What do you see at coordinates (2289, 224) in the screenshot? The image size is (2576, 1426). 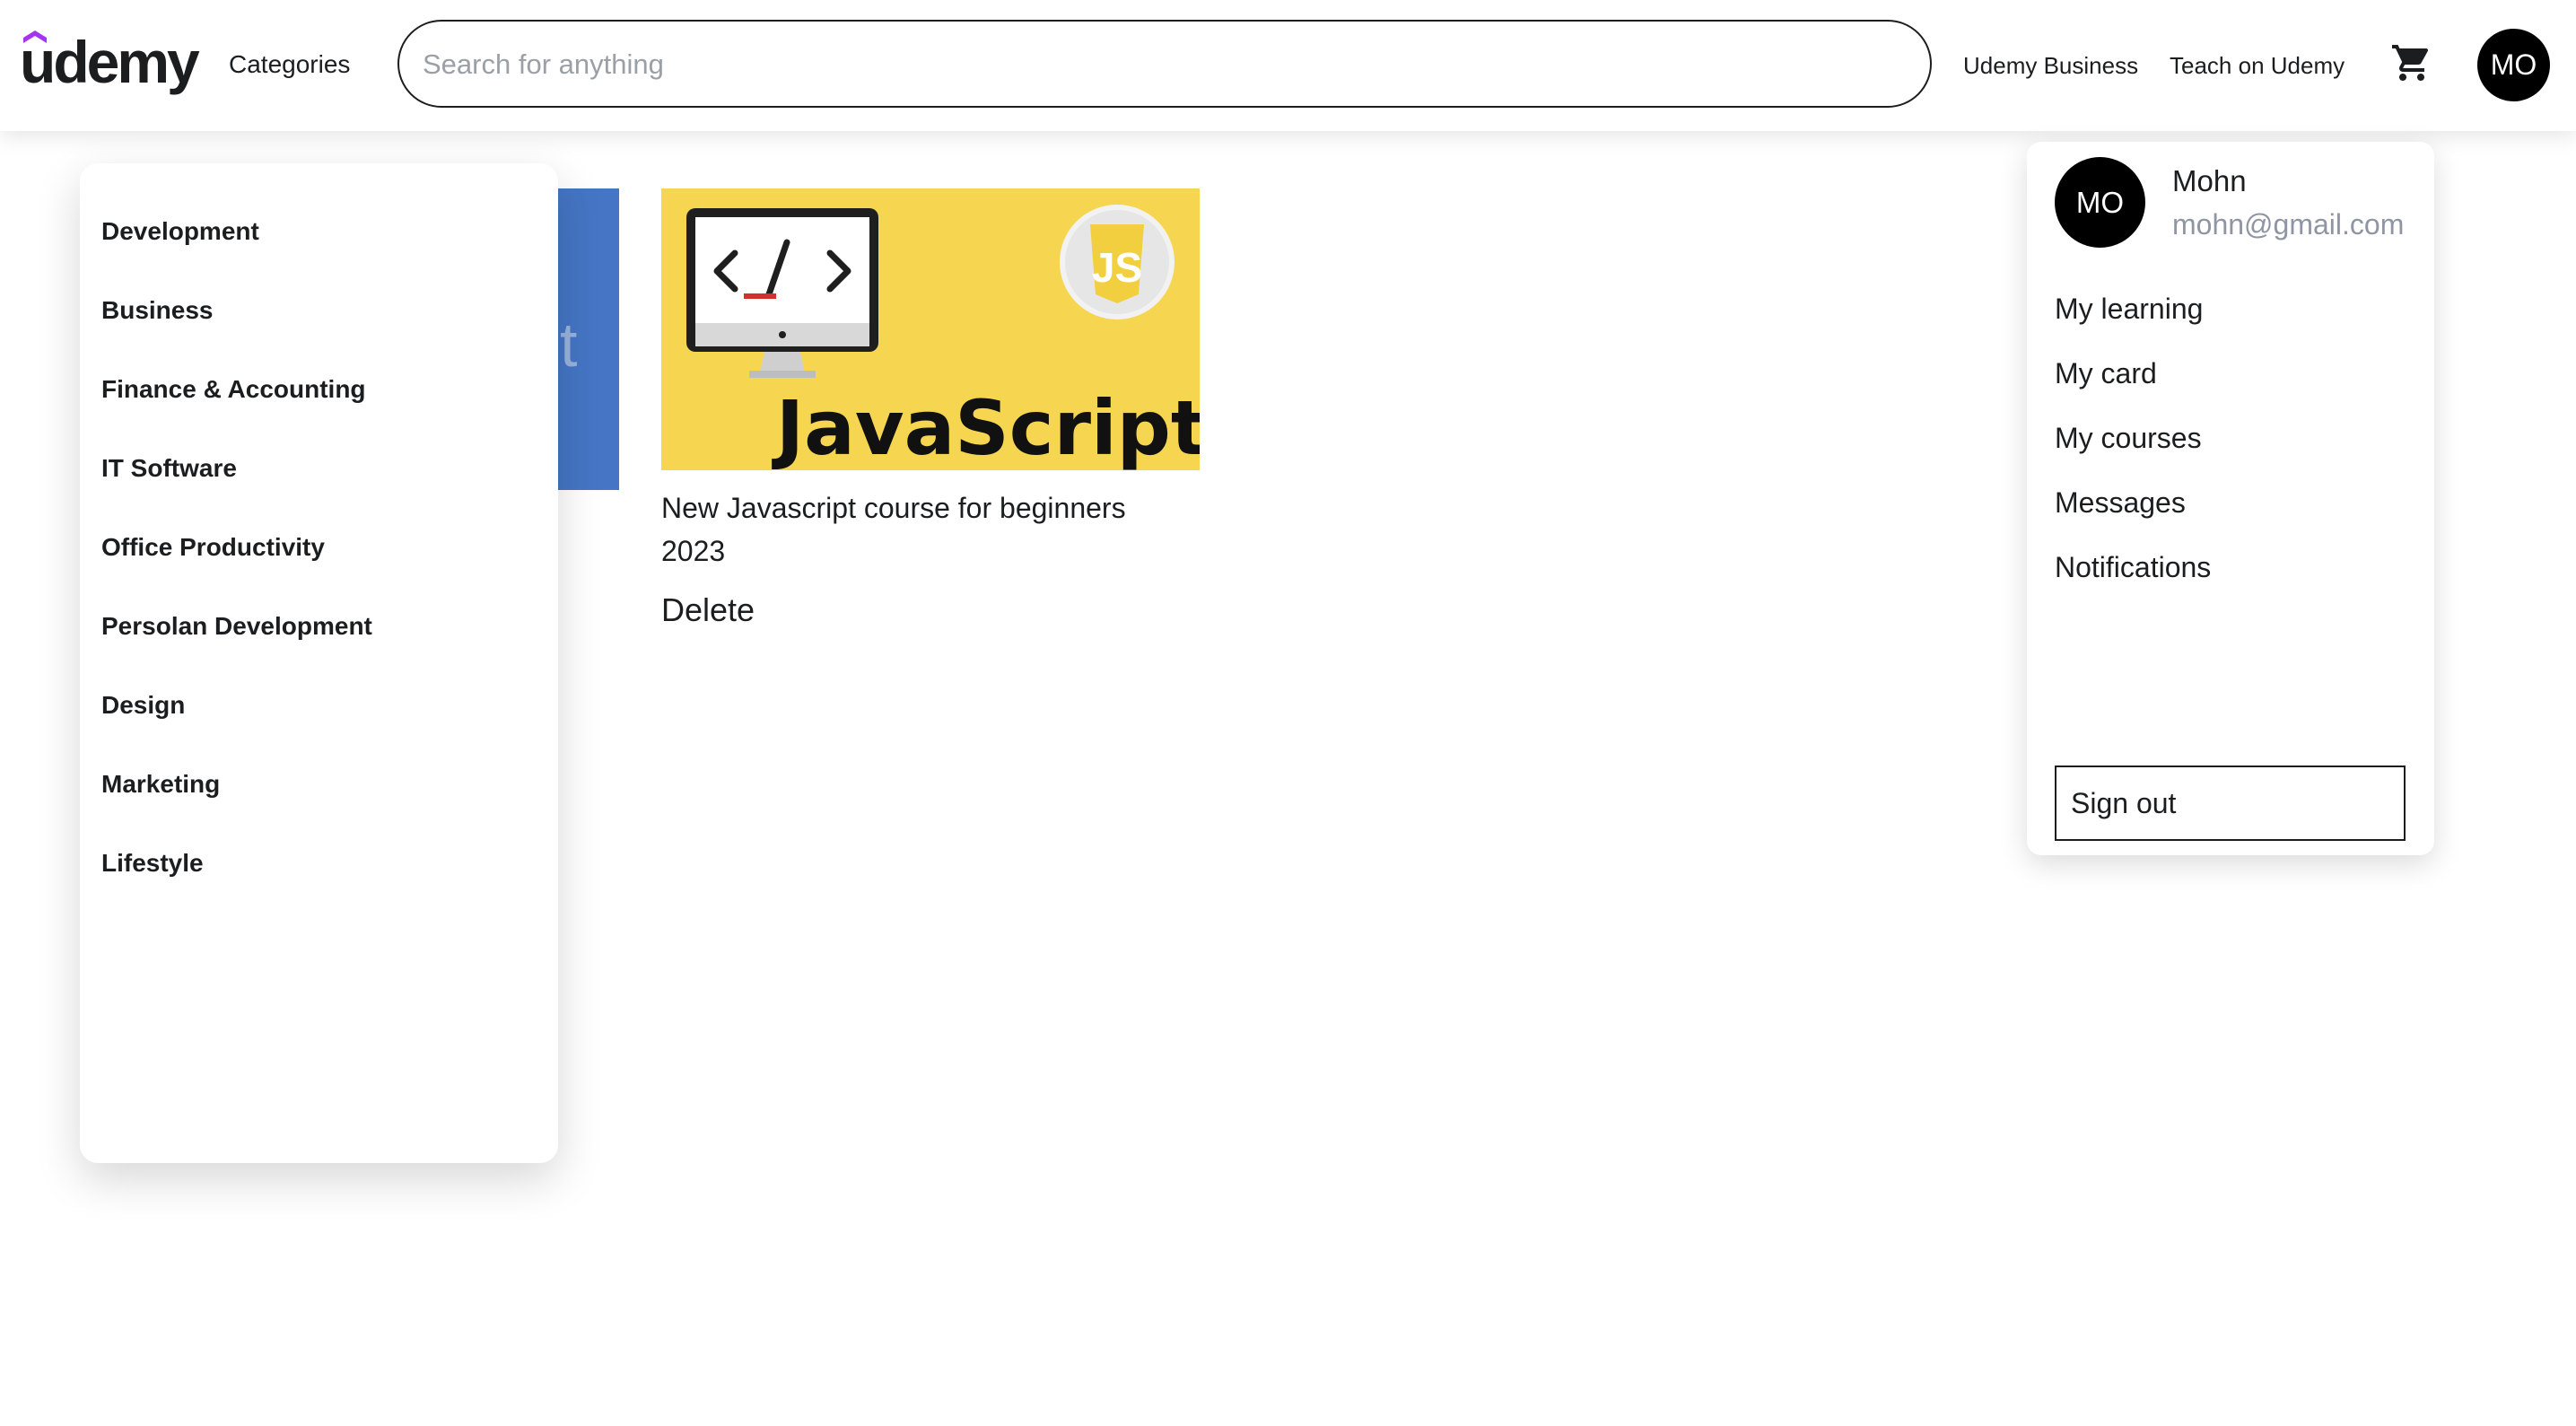 I see `user-email: mohn@gmail.com` at bounding box center [2289, 224].